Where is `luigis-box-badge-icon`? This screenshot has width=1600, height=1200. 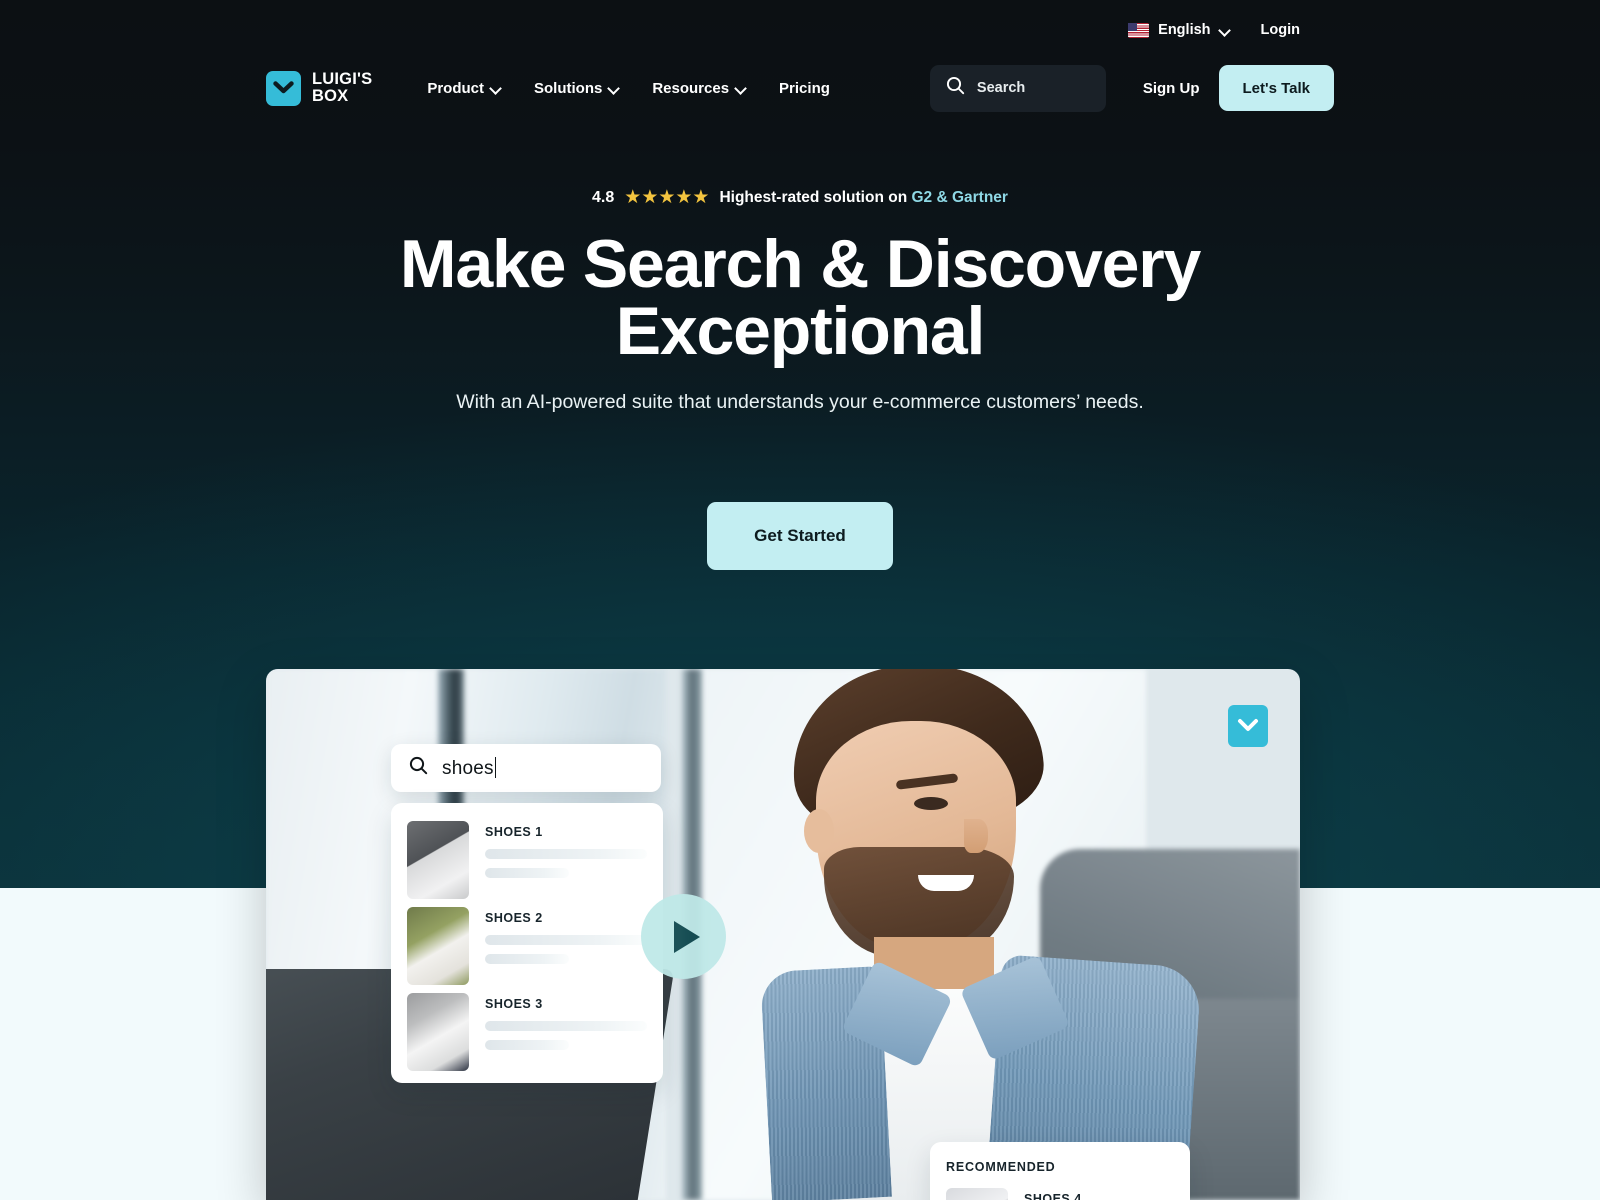
luigis-box-badge-icon is located at coordinates (1248, 726).